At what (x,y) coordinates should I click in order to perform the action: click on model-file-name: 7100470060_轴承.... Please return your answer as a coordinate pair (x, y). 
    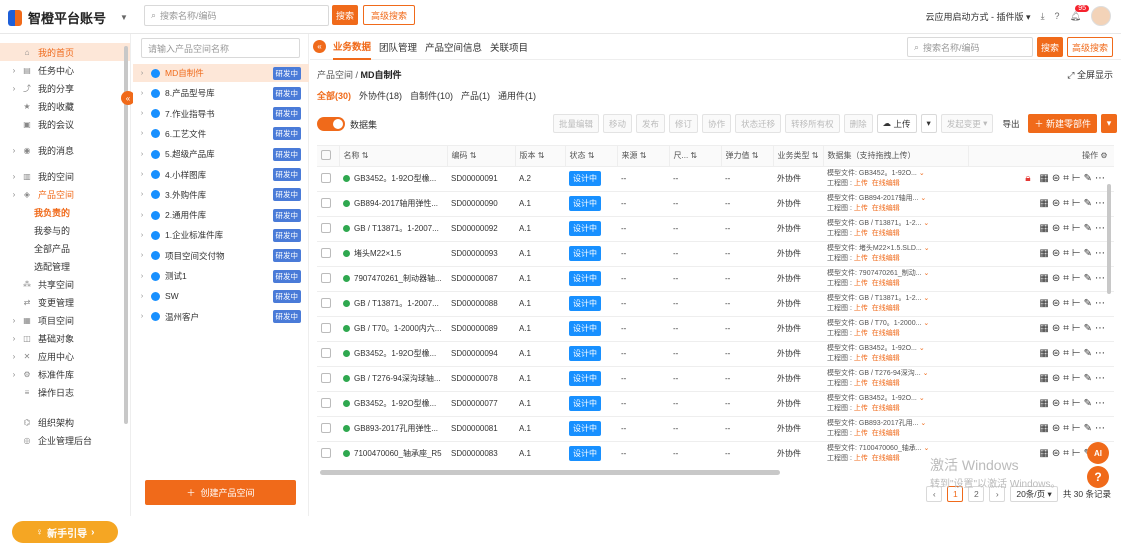
    Looking at the image, I should click on (890, 448).